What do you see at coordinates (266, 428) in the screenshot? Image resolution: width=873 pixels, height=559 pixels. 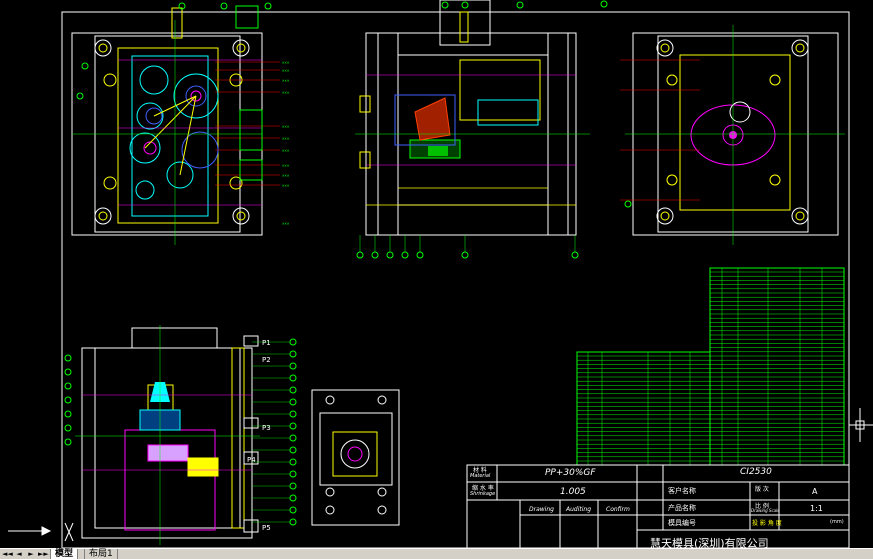 I see `svg-text: P3` at bounding box center [266, 428].